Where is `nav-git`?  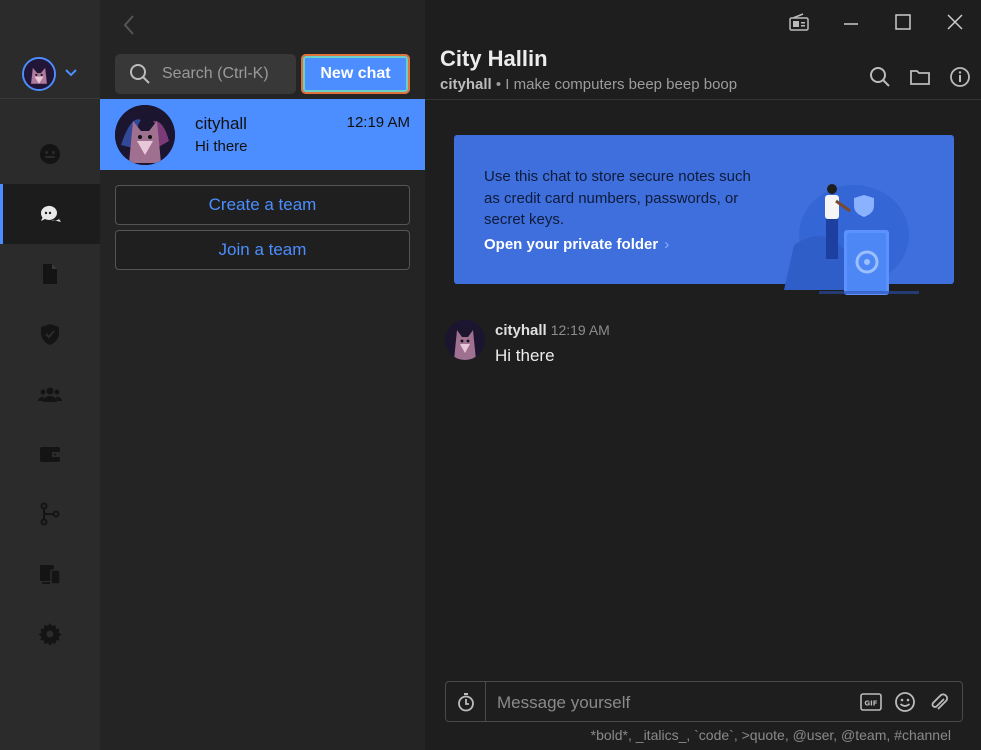
nav-git is located at coordinates (50, 514).